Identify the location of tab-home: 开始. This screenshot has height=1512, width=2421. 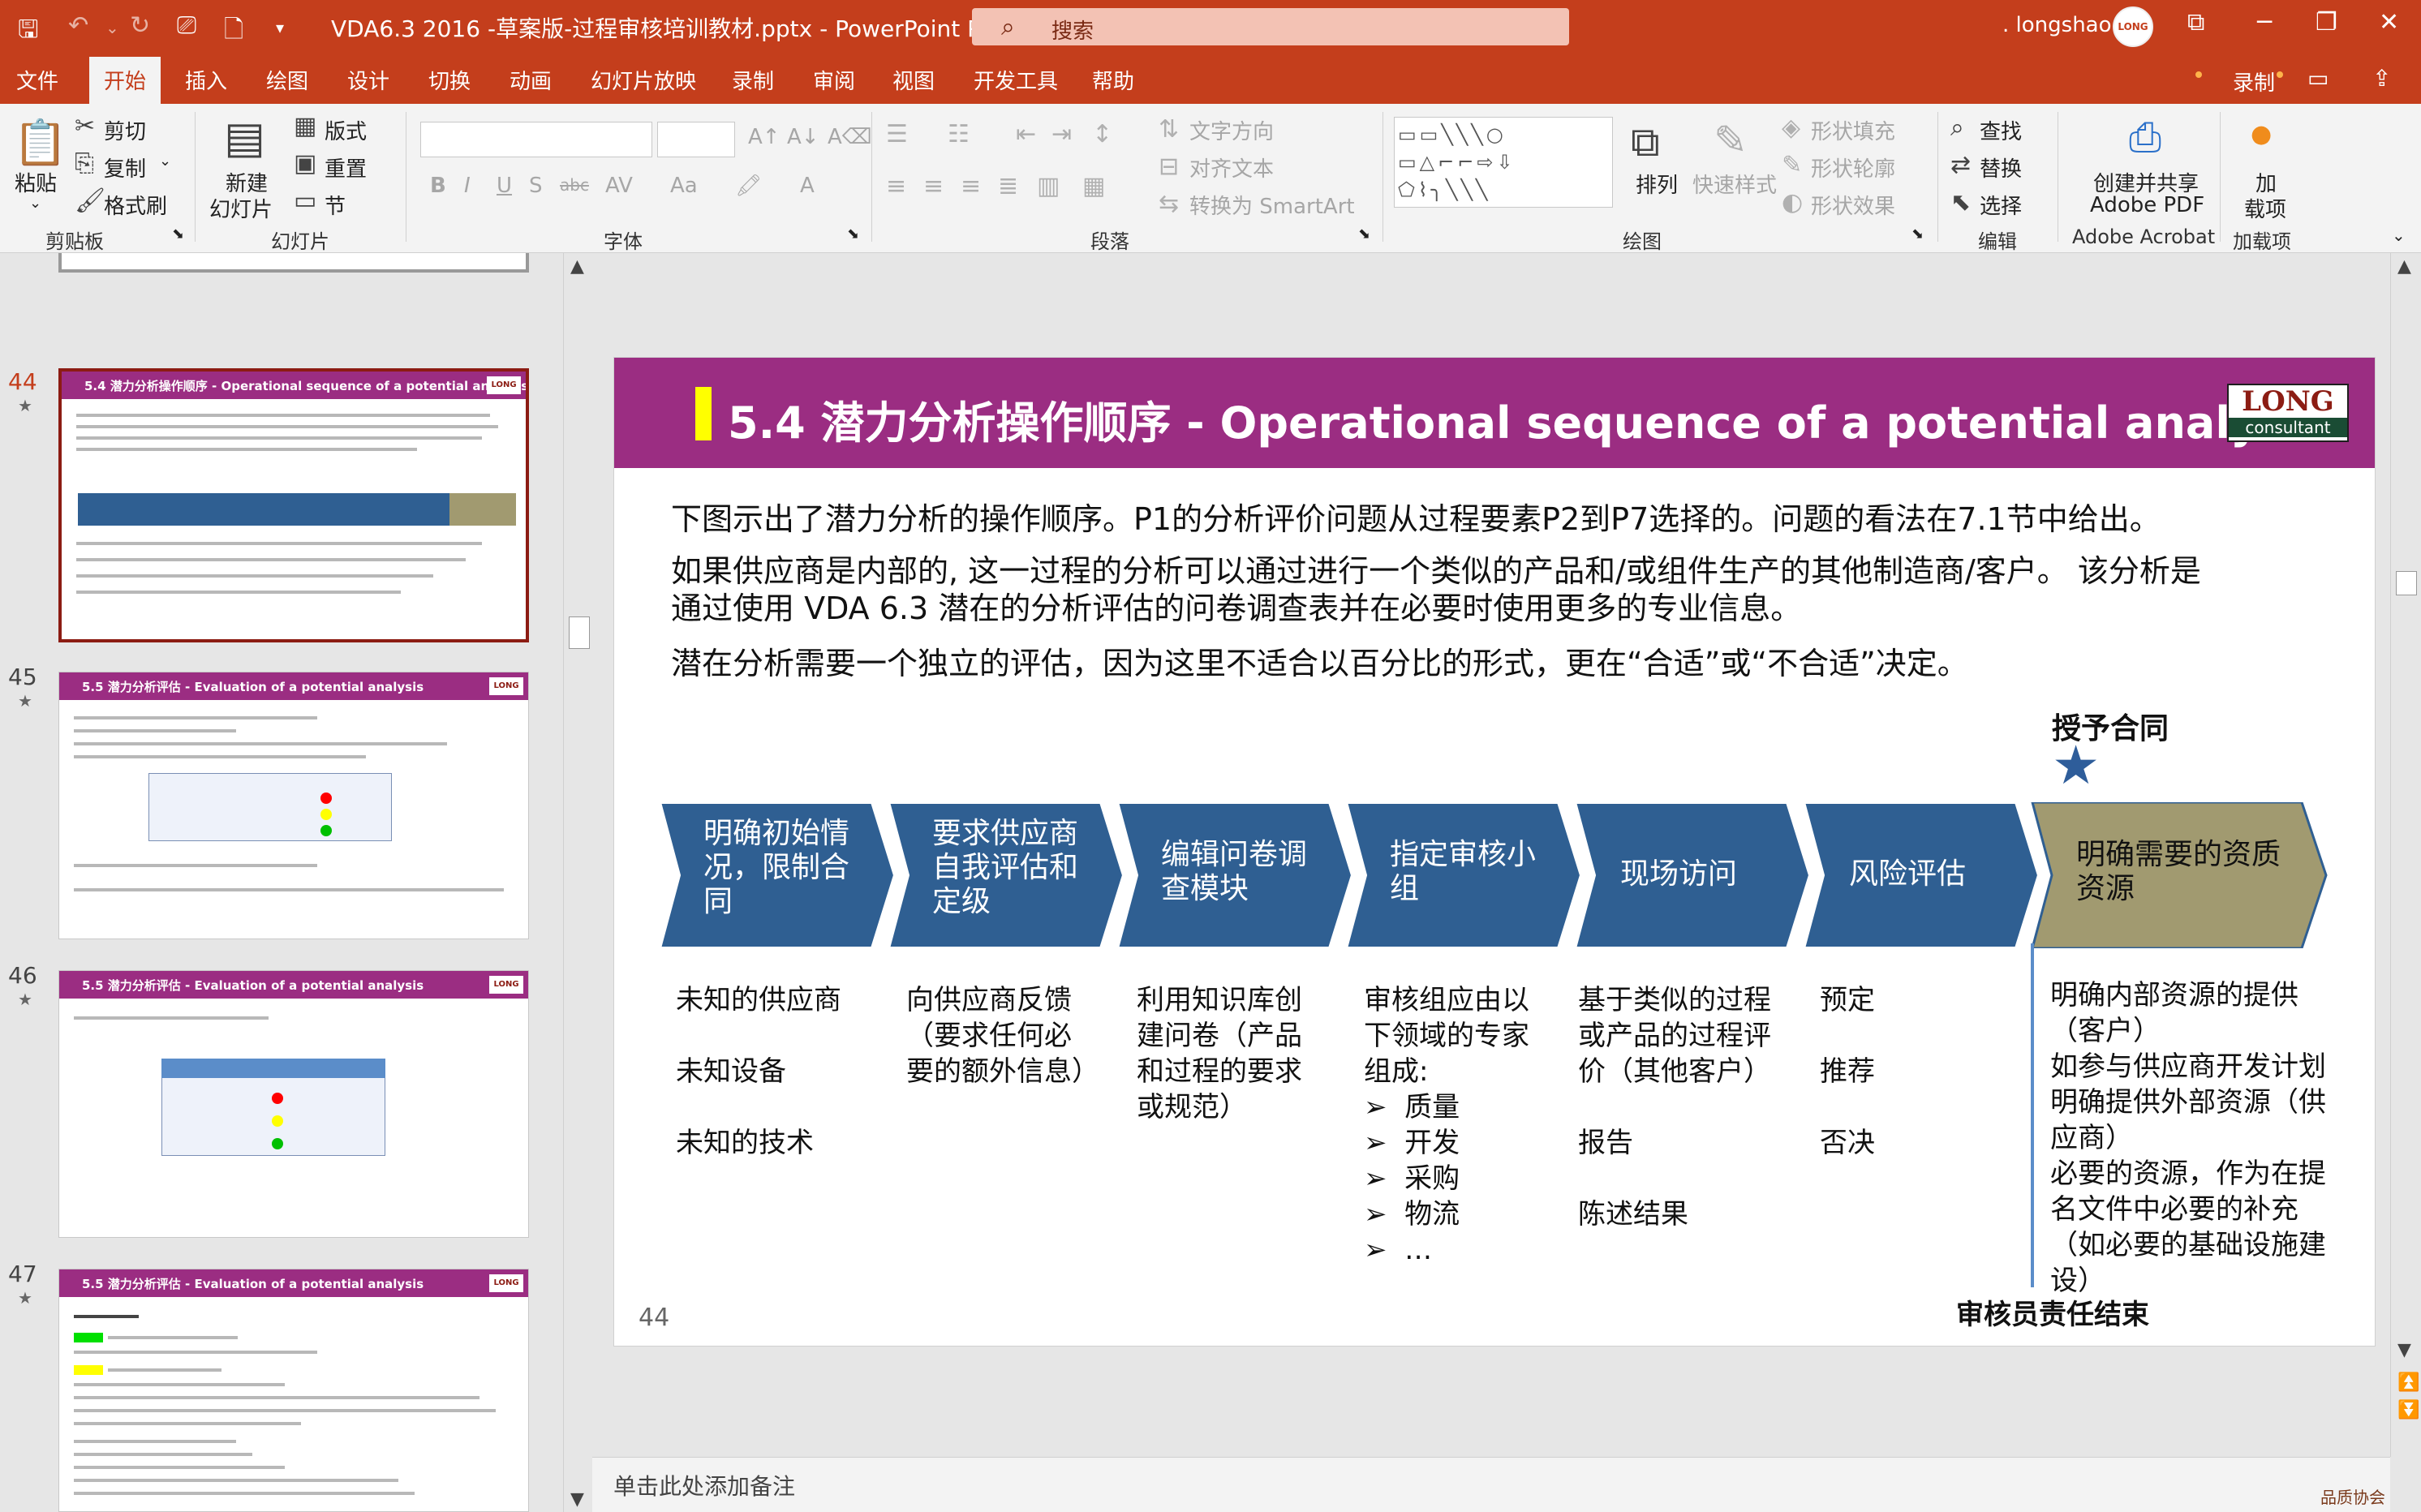
(125, 80).